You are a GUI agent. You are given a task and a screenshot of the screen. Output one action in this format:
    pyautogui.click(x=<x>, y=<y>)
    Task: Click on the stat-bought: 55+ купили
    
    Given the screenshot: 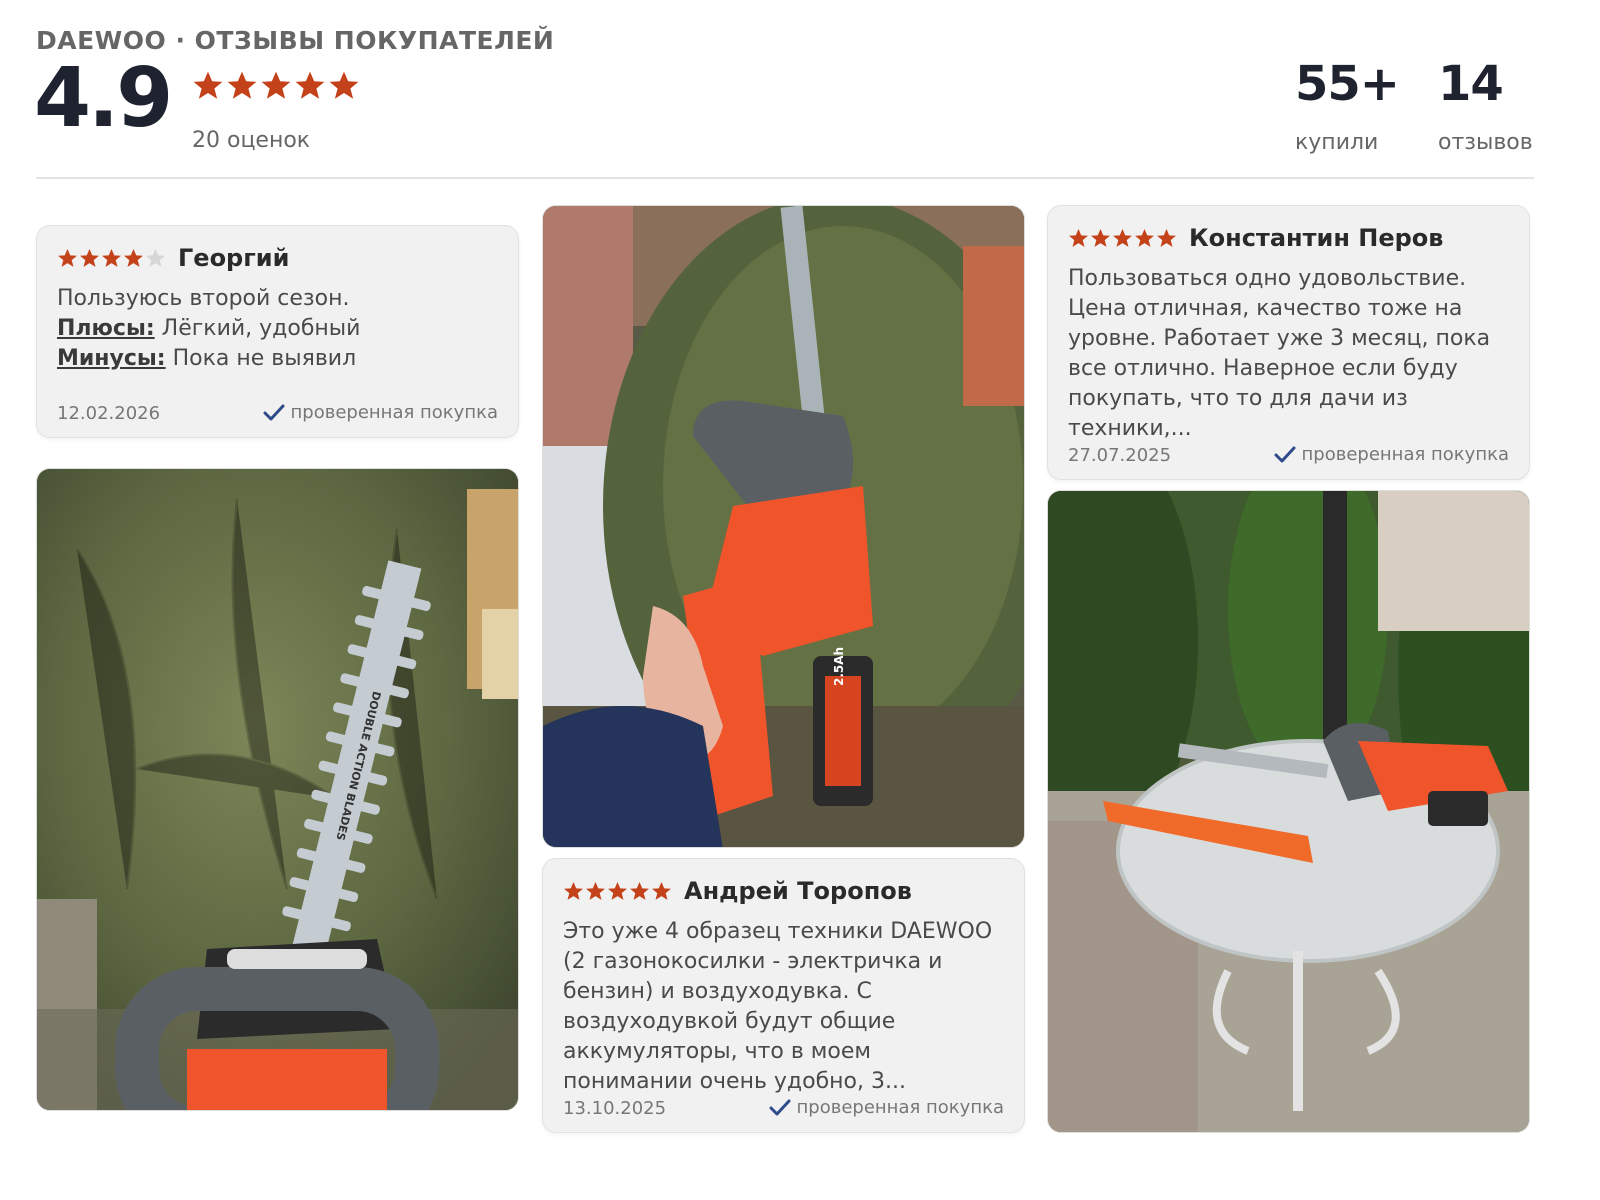 What is the action you would take?
    pyautogui.click(x=1347, y=105)
    